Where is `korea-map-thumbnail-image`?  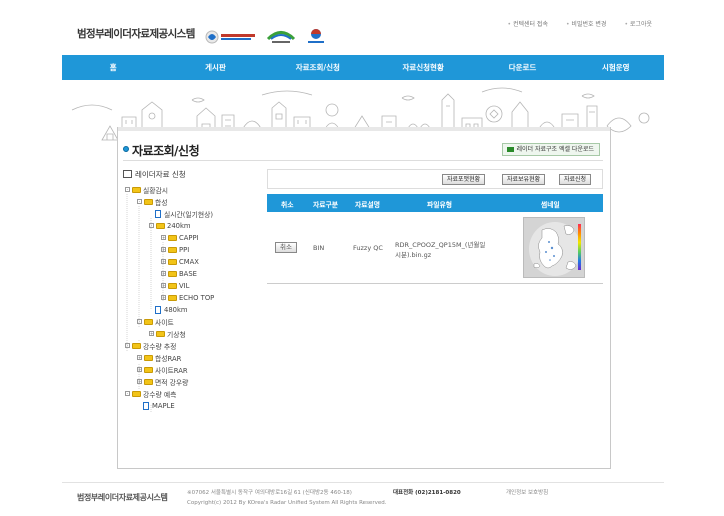
korea-map-thumbnail-image is located at coordinates (555, 249).